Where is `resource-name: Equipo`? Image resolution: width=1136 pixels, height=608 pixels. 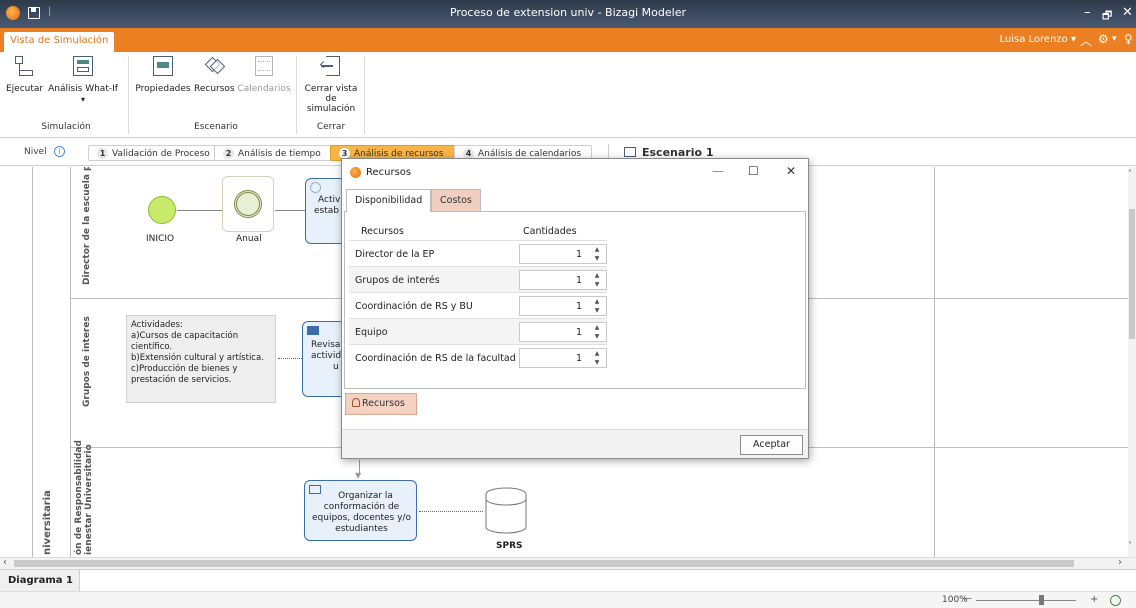
resource-name: Equipo is located at coordinates (371, 332).